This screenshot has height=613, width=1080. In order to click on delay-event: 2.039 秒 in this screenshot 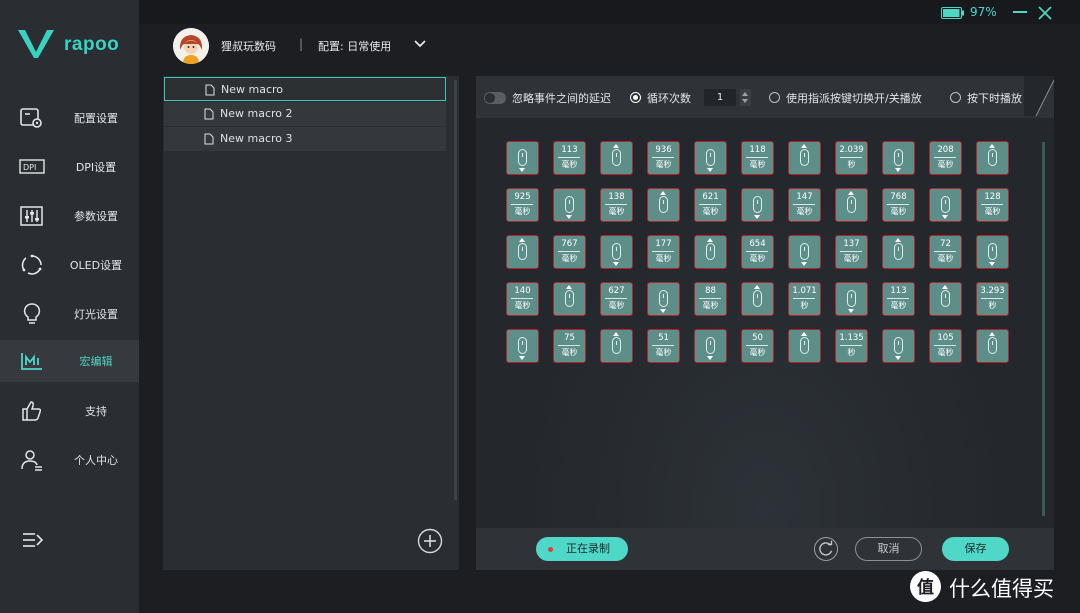, I will do `click(851, 158)`.